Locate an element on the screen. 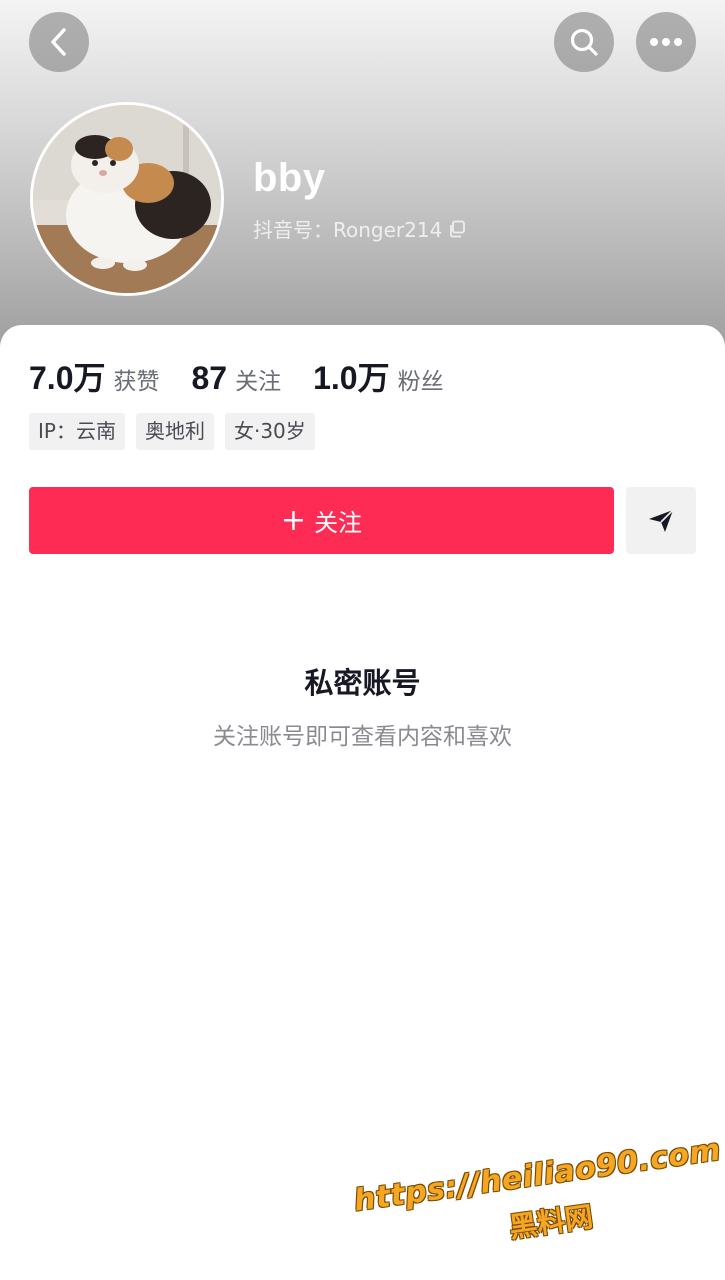 This screenshot has width=725, height=1280. follow-button-label: 关注 is located at coordinates (338, 523).